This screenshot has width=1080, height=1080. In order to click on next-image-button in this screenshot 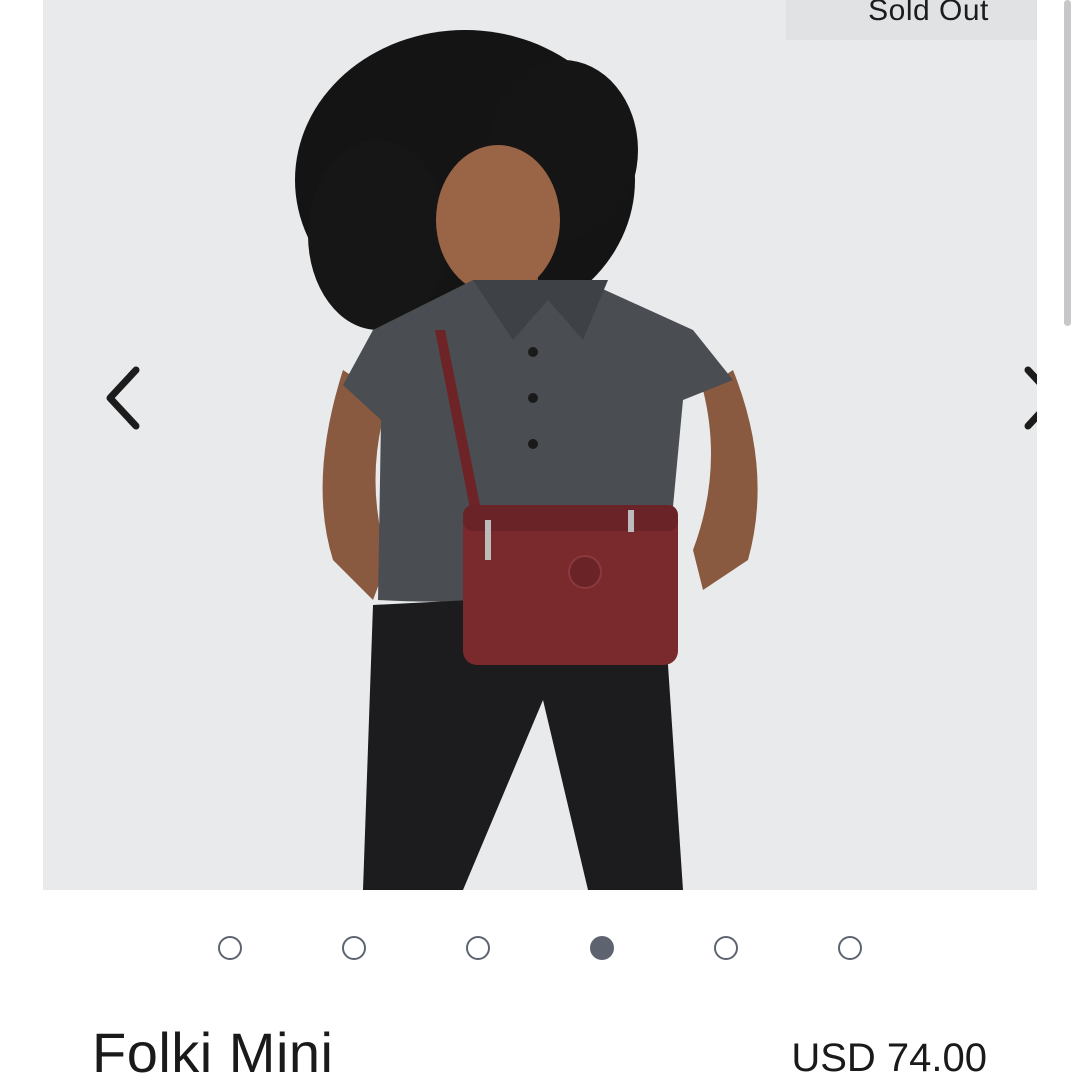, I will do `click(1021, 398)`.